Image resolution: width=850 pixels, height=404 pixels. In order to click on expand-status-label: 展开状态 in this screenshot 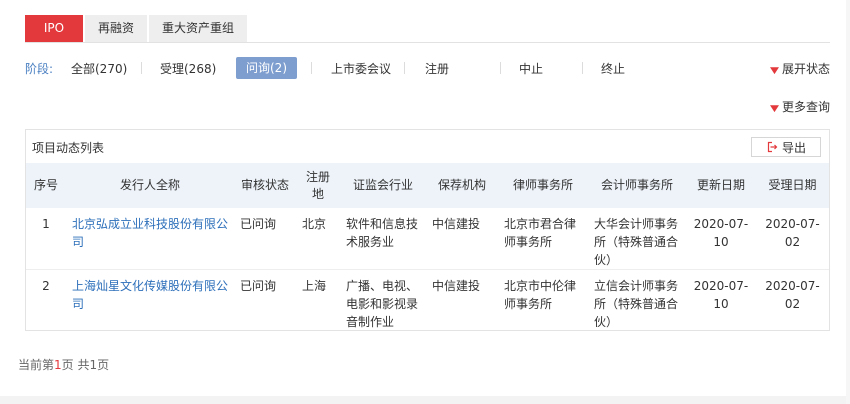, I will do `click(805, 69)`.